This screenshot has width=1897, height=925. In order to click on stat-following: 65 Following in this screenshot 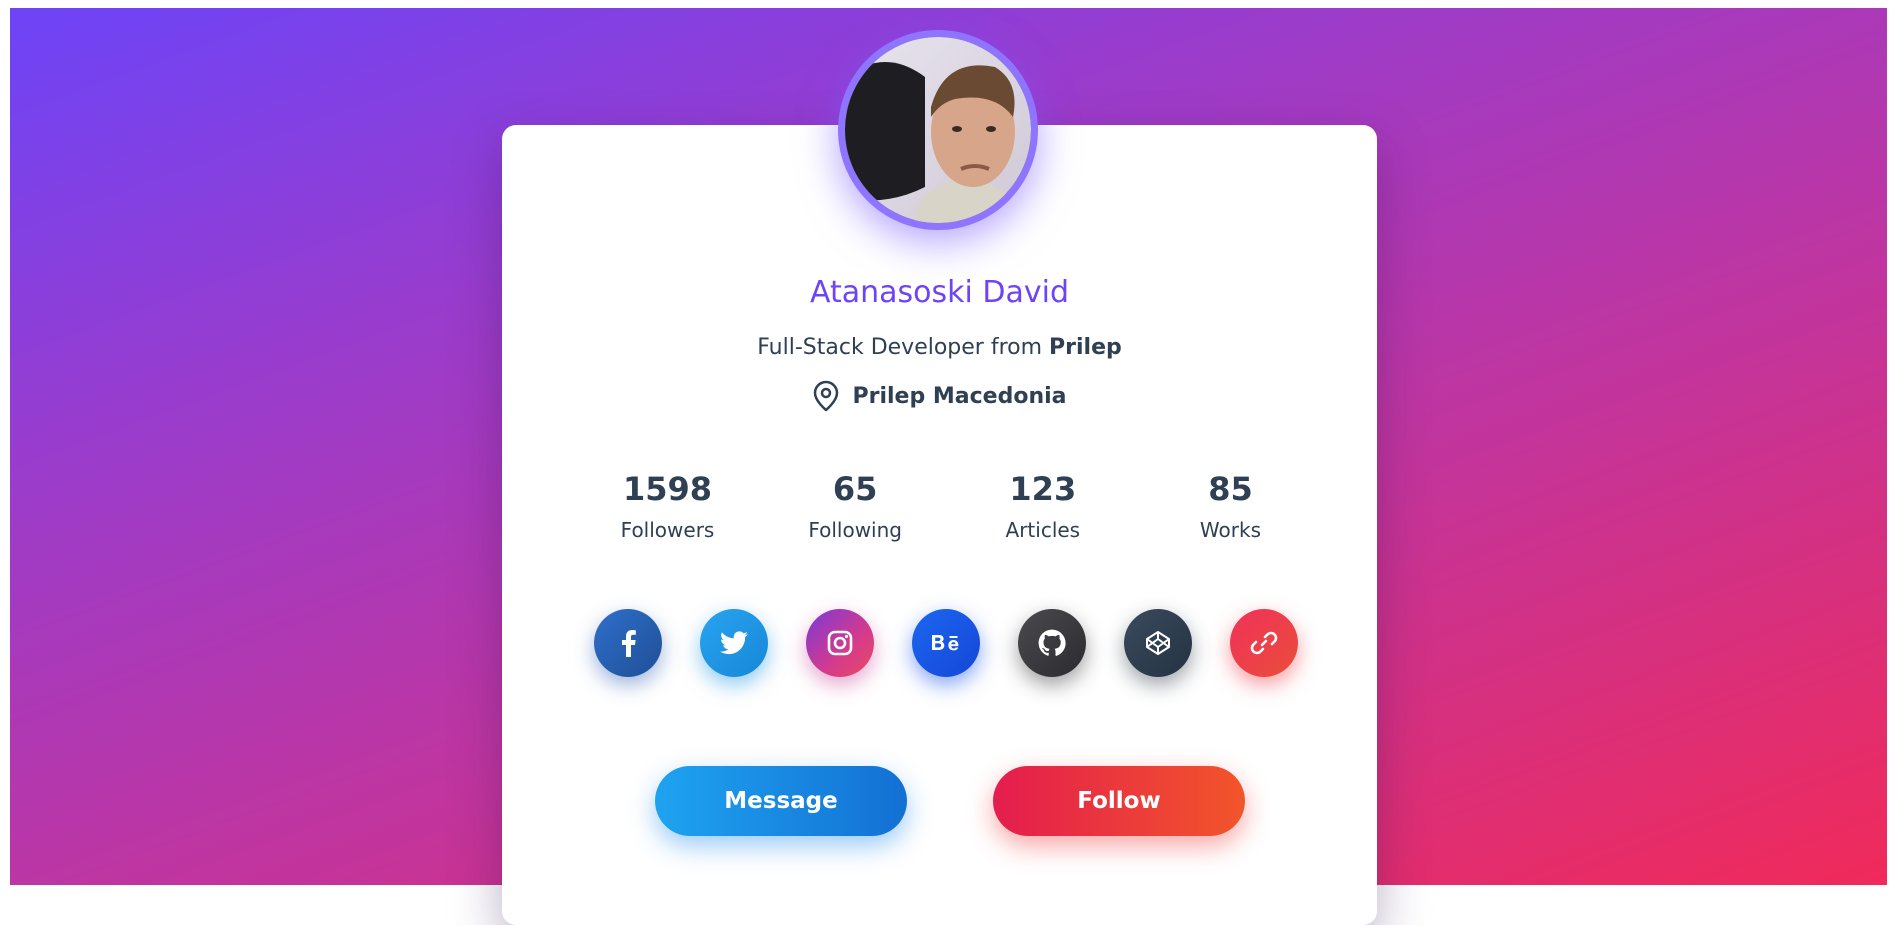, I will do `click(855, 506)`.